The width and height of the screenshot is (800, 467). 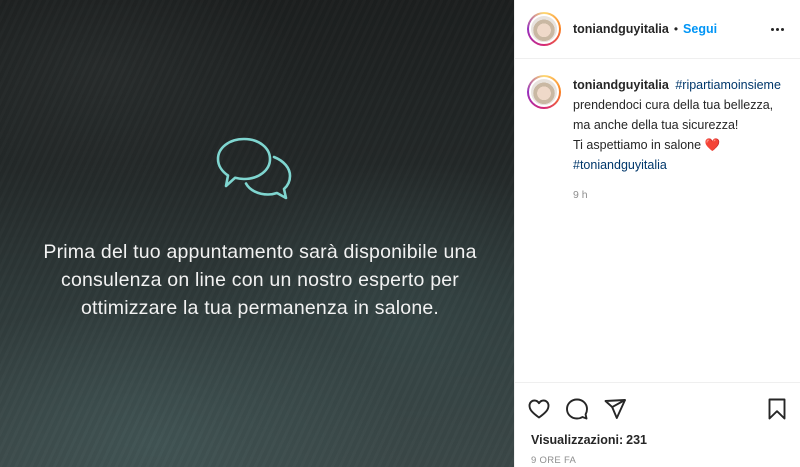 I want to click on speech-bubbles-icon, so click(x=254, y=168).